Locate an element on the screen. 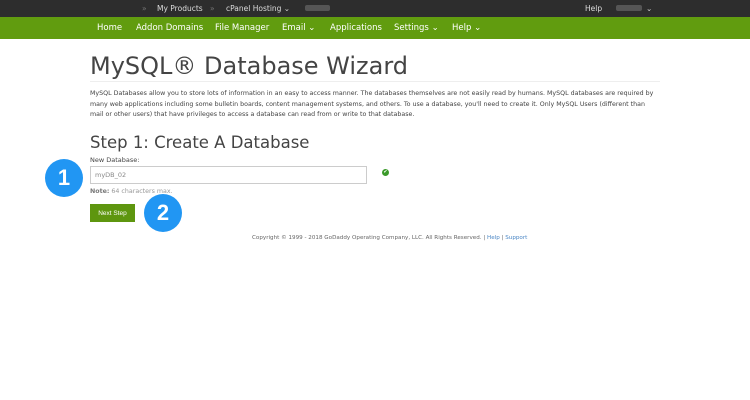 This screenshot has height=400, width=750. nav-email: Email ⌄ is located at coordinates (298, 28).